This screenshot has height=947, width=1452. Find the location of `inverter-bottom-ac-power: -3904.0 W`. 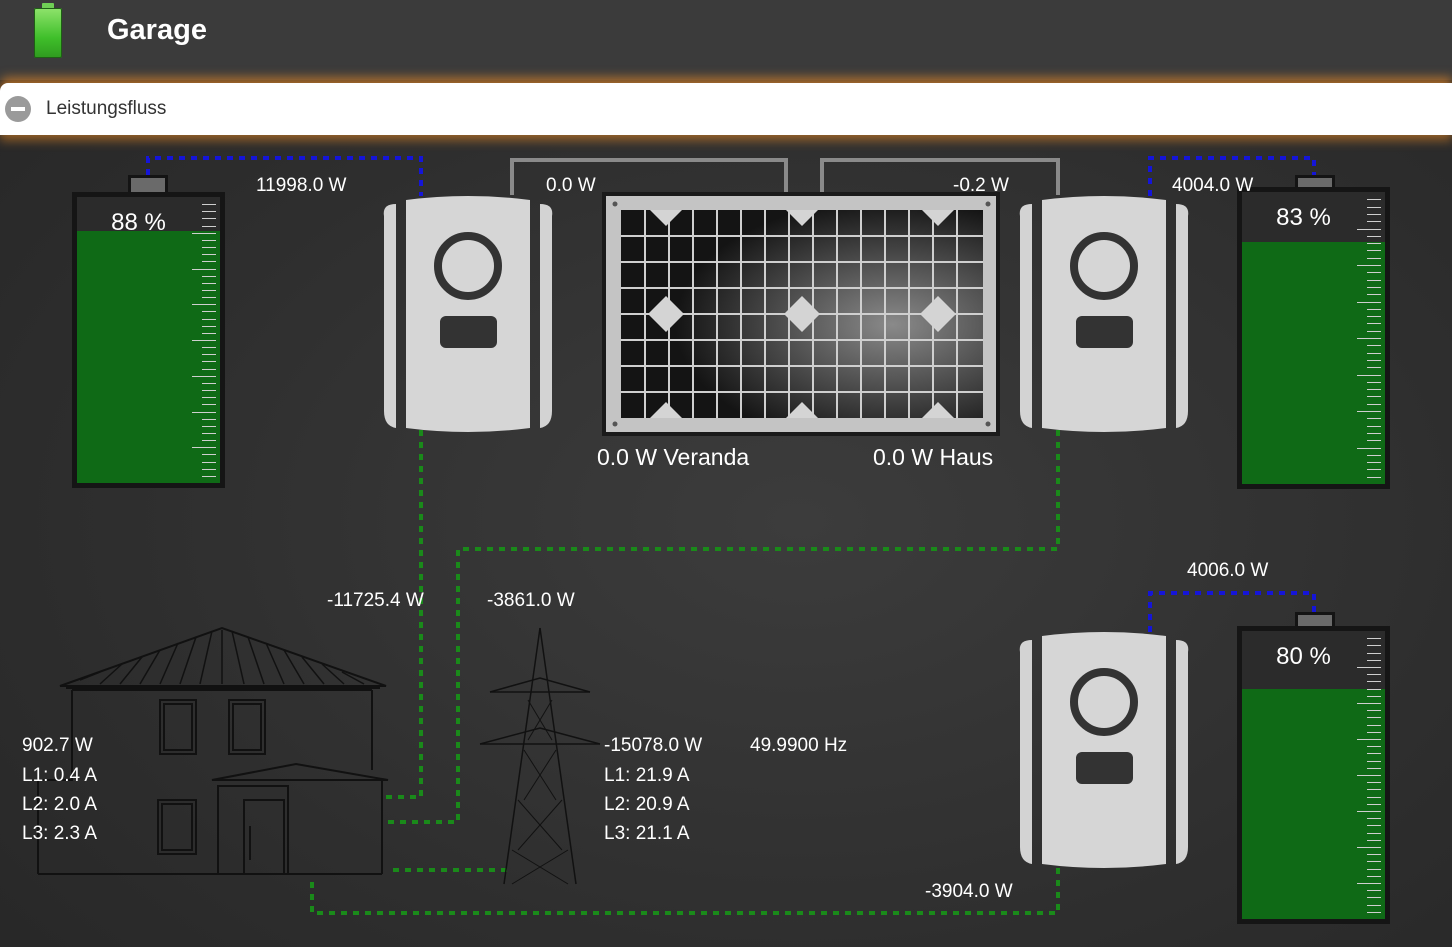

inverter-bottom-ac-power: -3904.0 W is located at coordinates (969, 891).